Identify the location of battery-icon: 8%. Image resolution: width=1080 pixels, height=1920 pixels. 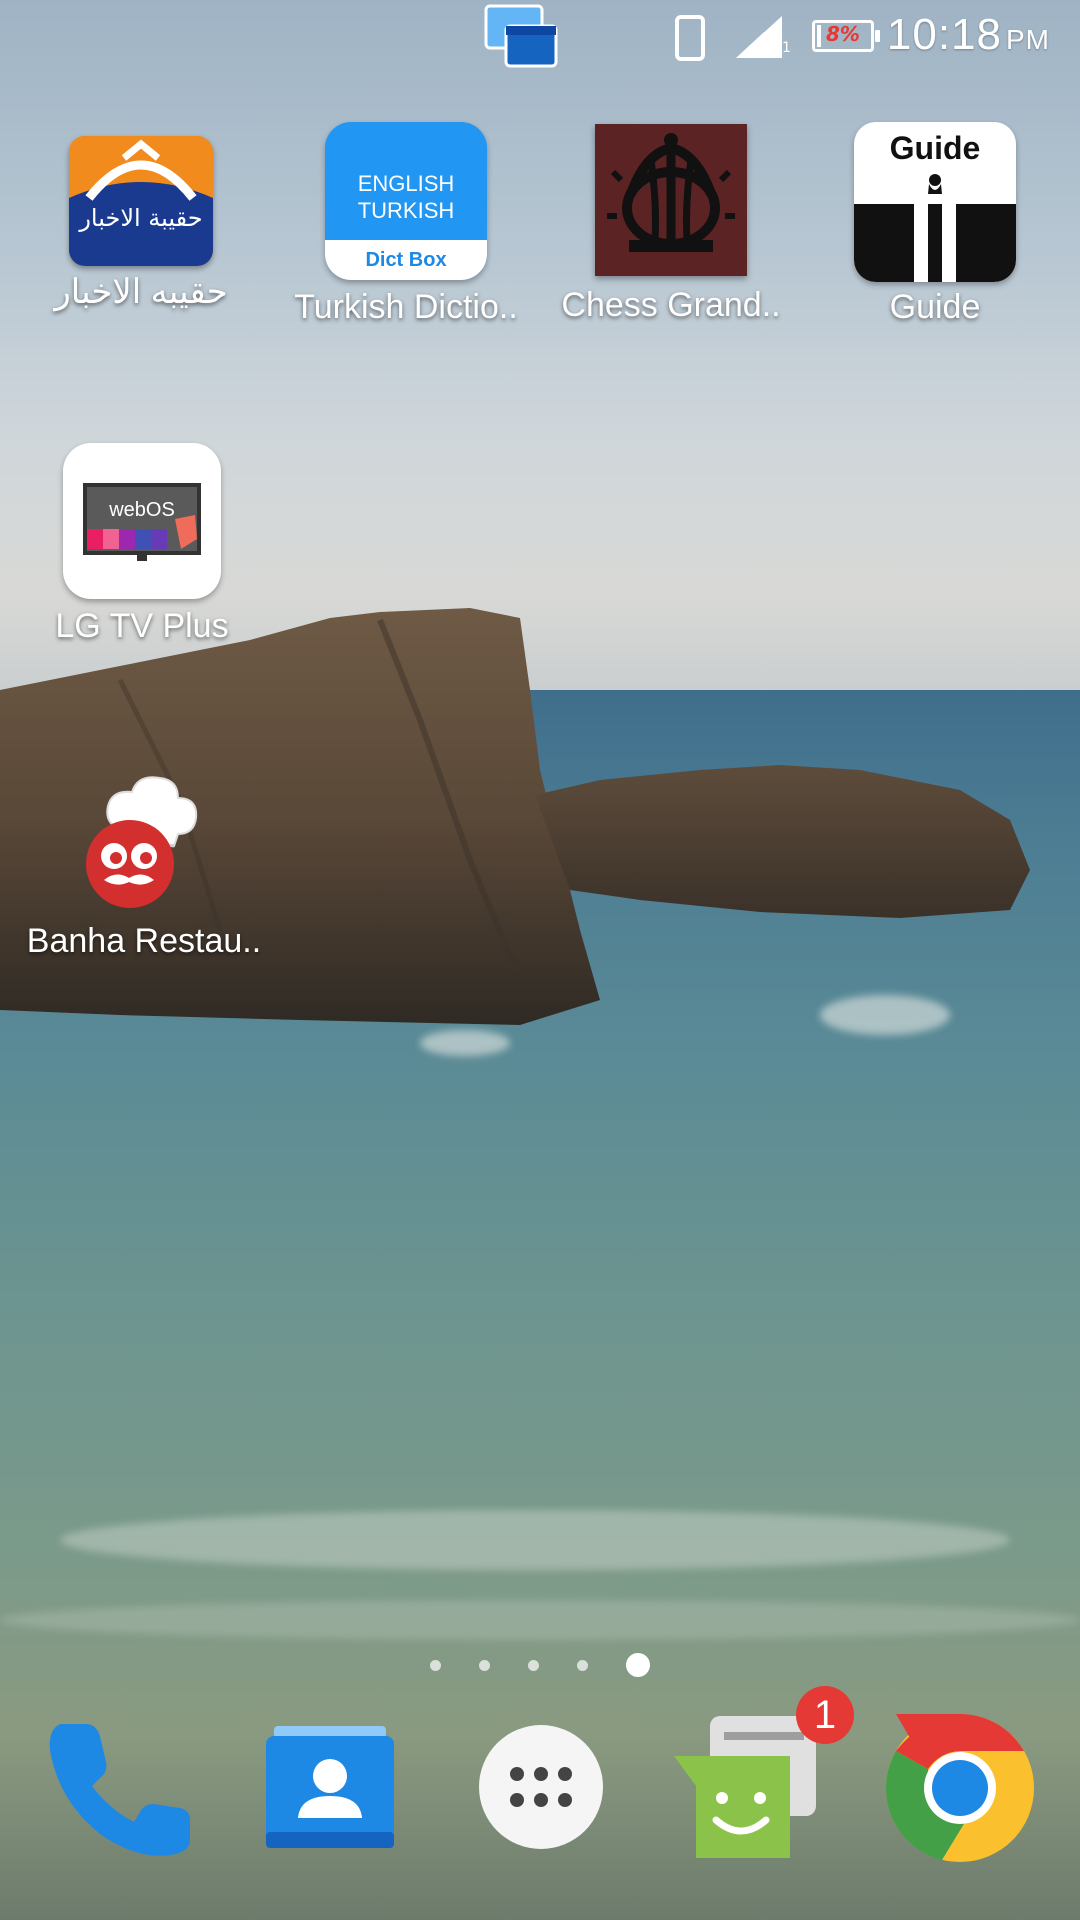
(846, 36).